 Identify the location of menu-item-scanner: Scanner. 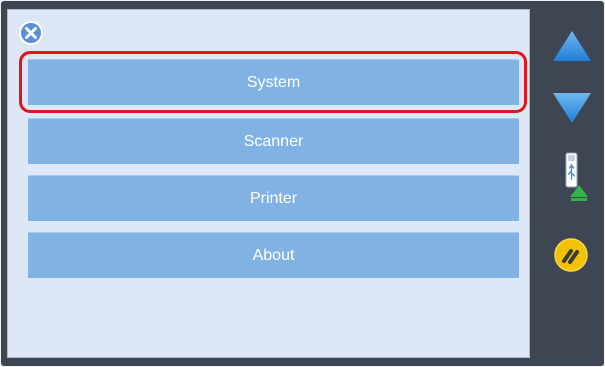
(273, 141).